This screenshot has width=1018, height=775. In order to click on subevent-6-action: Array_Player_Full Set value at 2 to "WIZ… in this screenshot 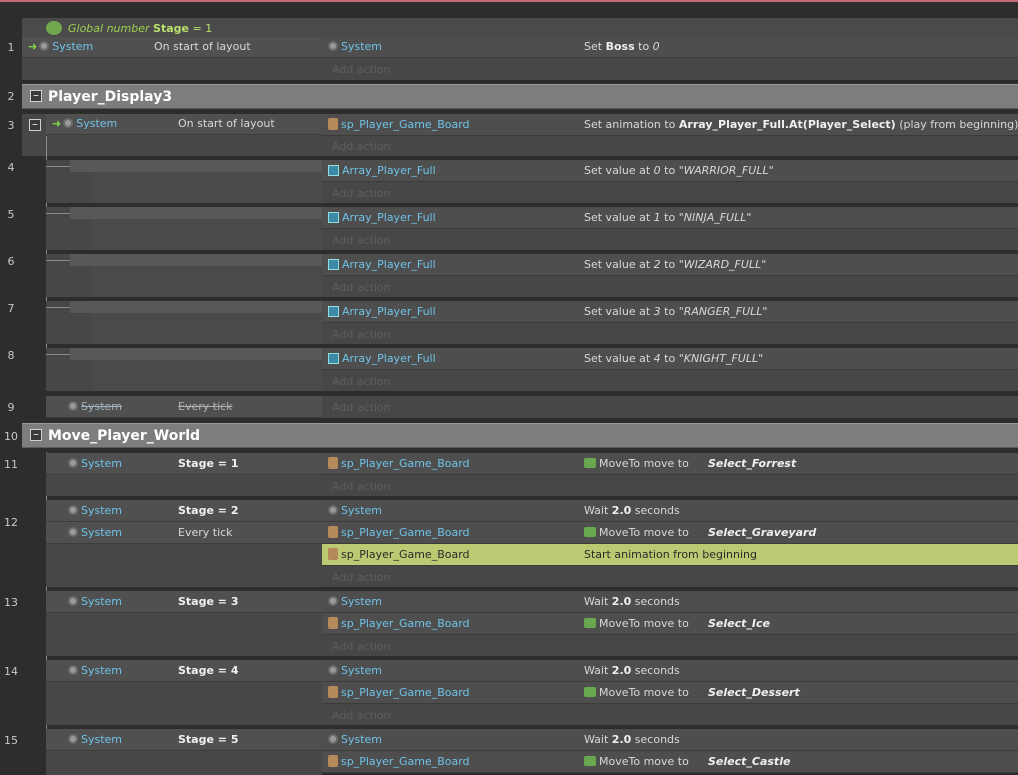, I will do `click(670, 265)`.